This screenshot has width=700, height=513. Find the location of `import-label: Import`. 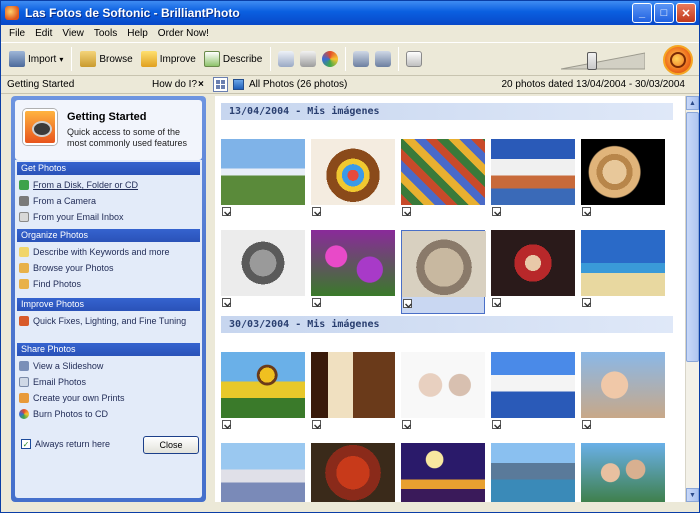

import-label: Import is located at coordinates (42, 59).